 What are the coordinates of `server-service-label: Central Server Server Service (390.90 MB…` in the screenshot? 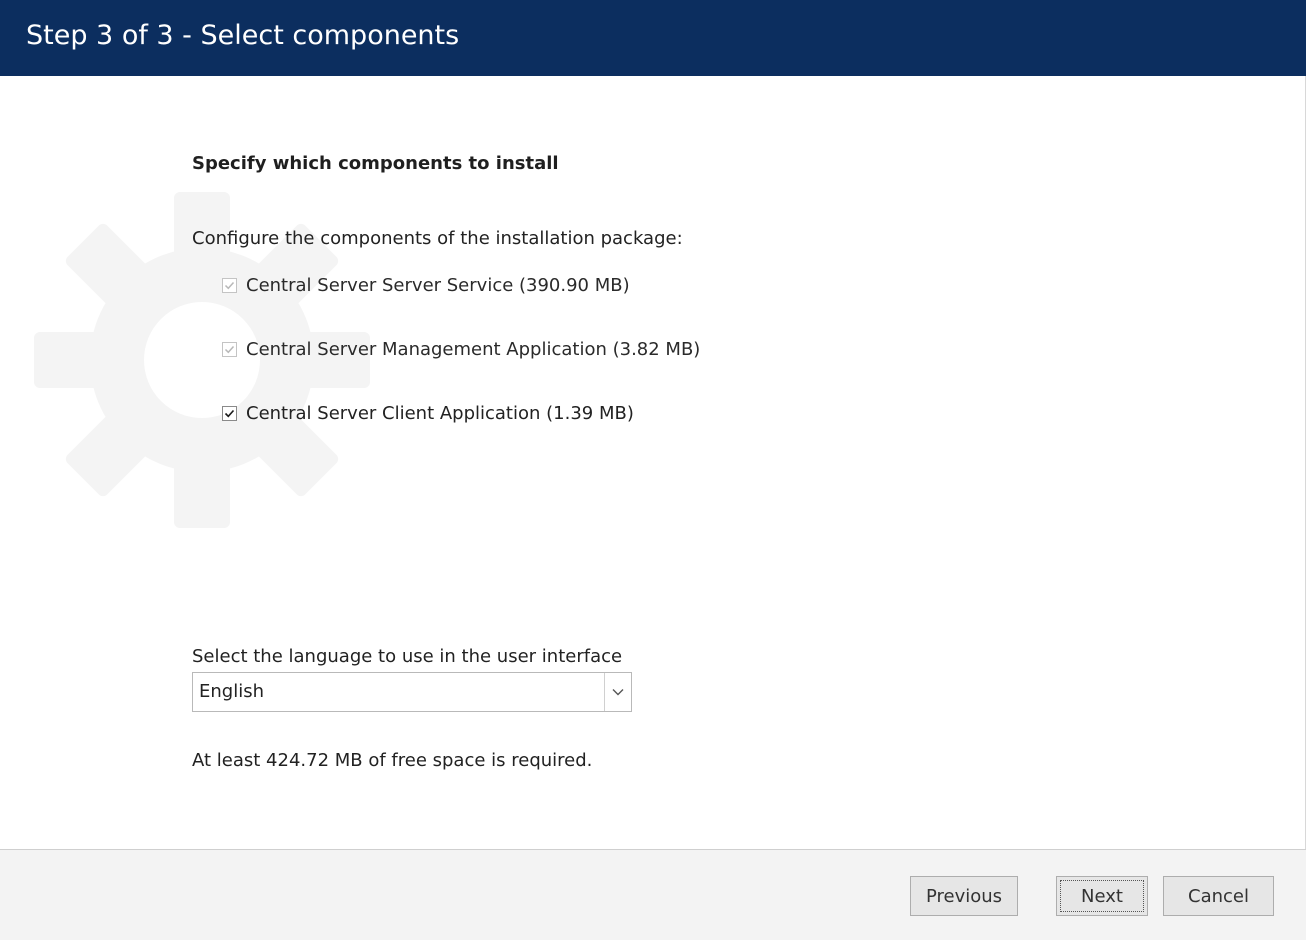 It's located at (438, 285).